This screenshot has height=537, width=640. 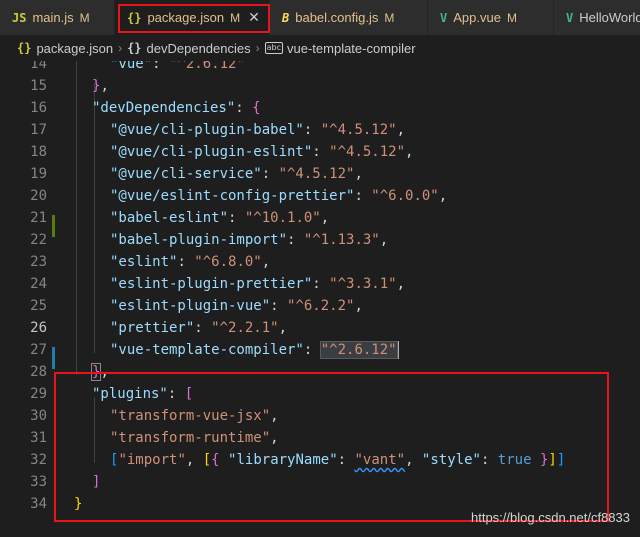 I want to click on code-line: 14 "vue": "^2.6.12", so click(x=320, y=68).